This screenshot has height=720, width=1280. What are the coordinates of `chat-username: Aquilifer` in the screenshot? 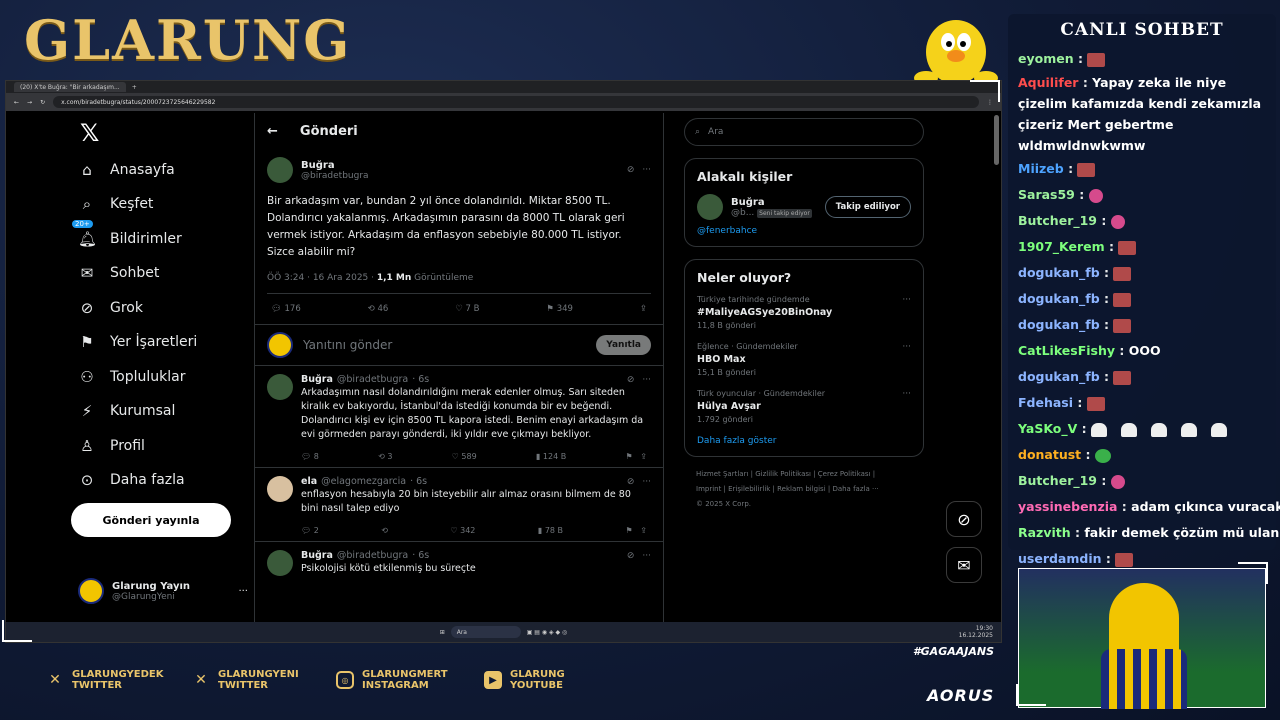 It's located at (1048, 82).